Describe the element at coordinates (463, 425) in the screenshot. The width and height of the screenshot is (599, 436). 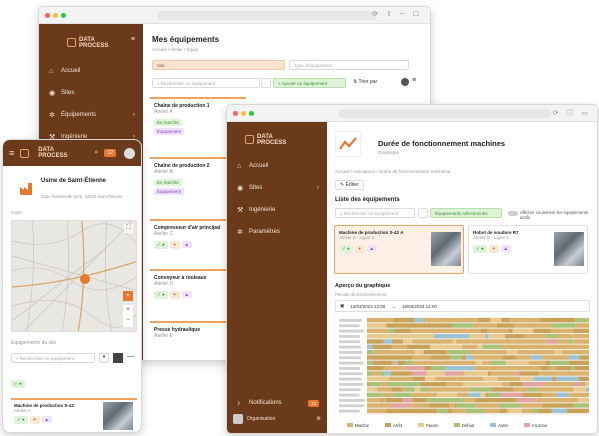
I see `legend-item: Défaut` at that location.